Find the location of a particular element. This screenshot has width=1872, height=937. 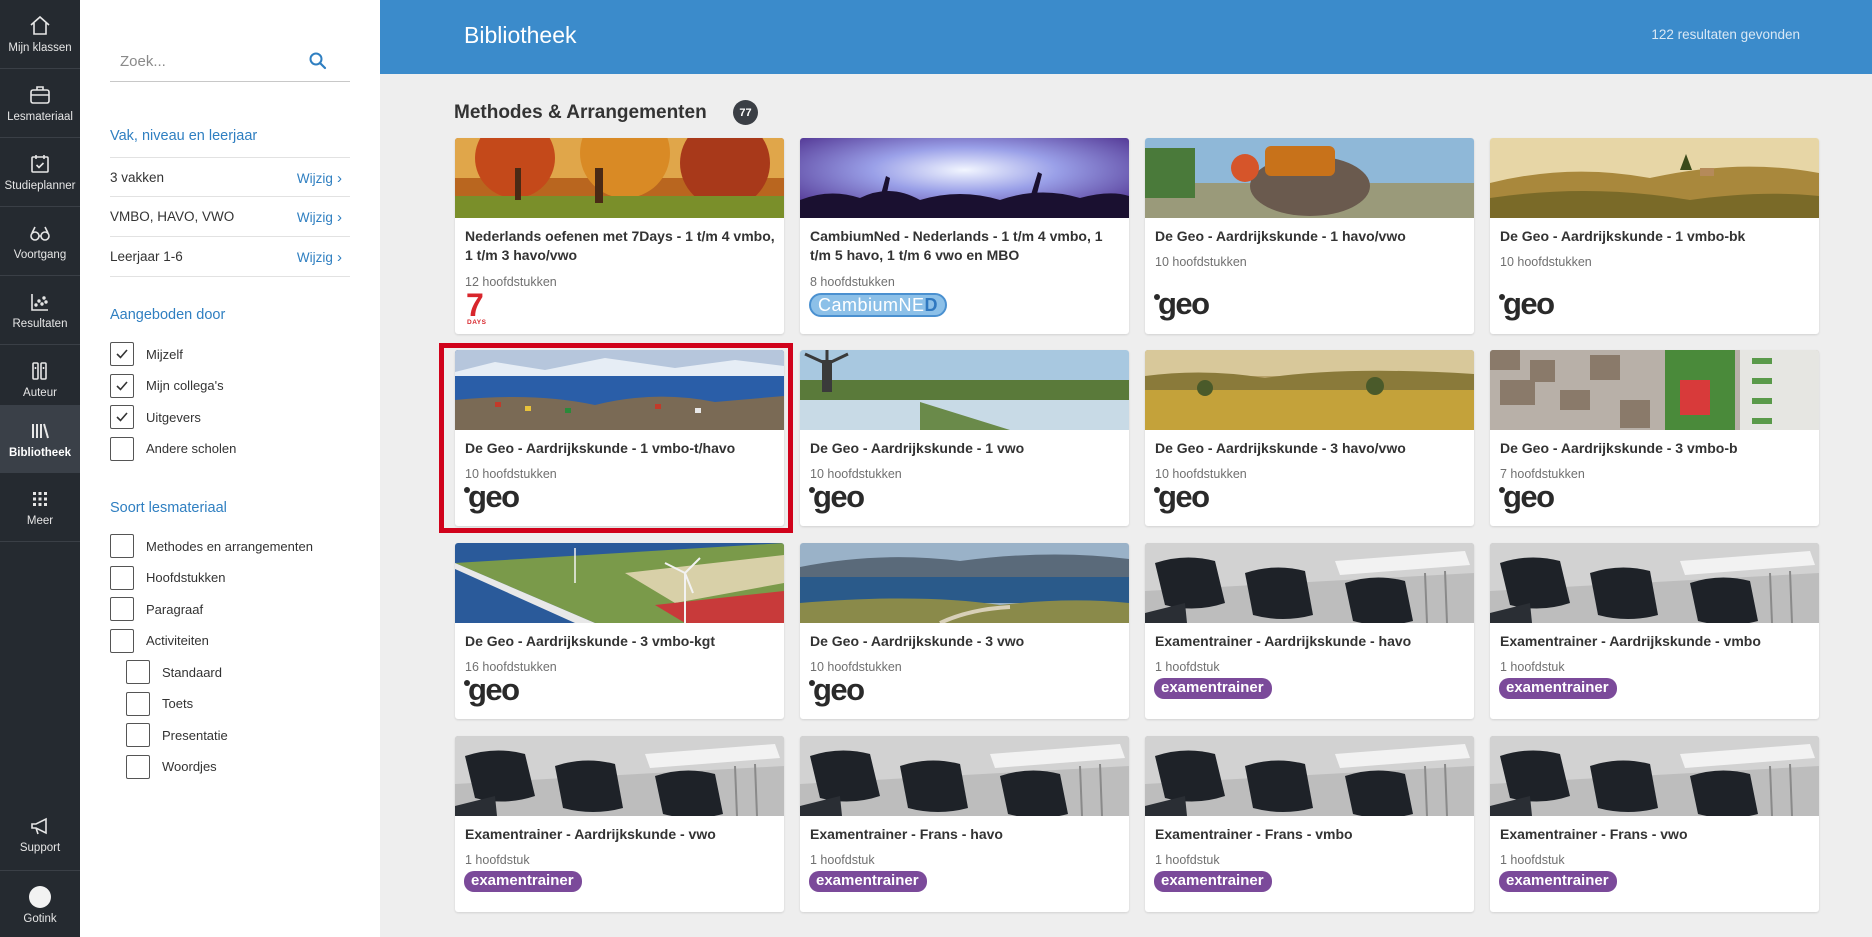

checkbox-uitgevers: Uitgevers is located at coordinates (155, 417).